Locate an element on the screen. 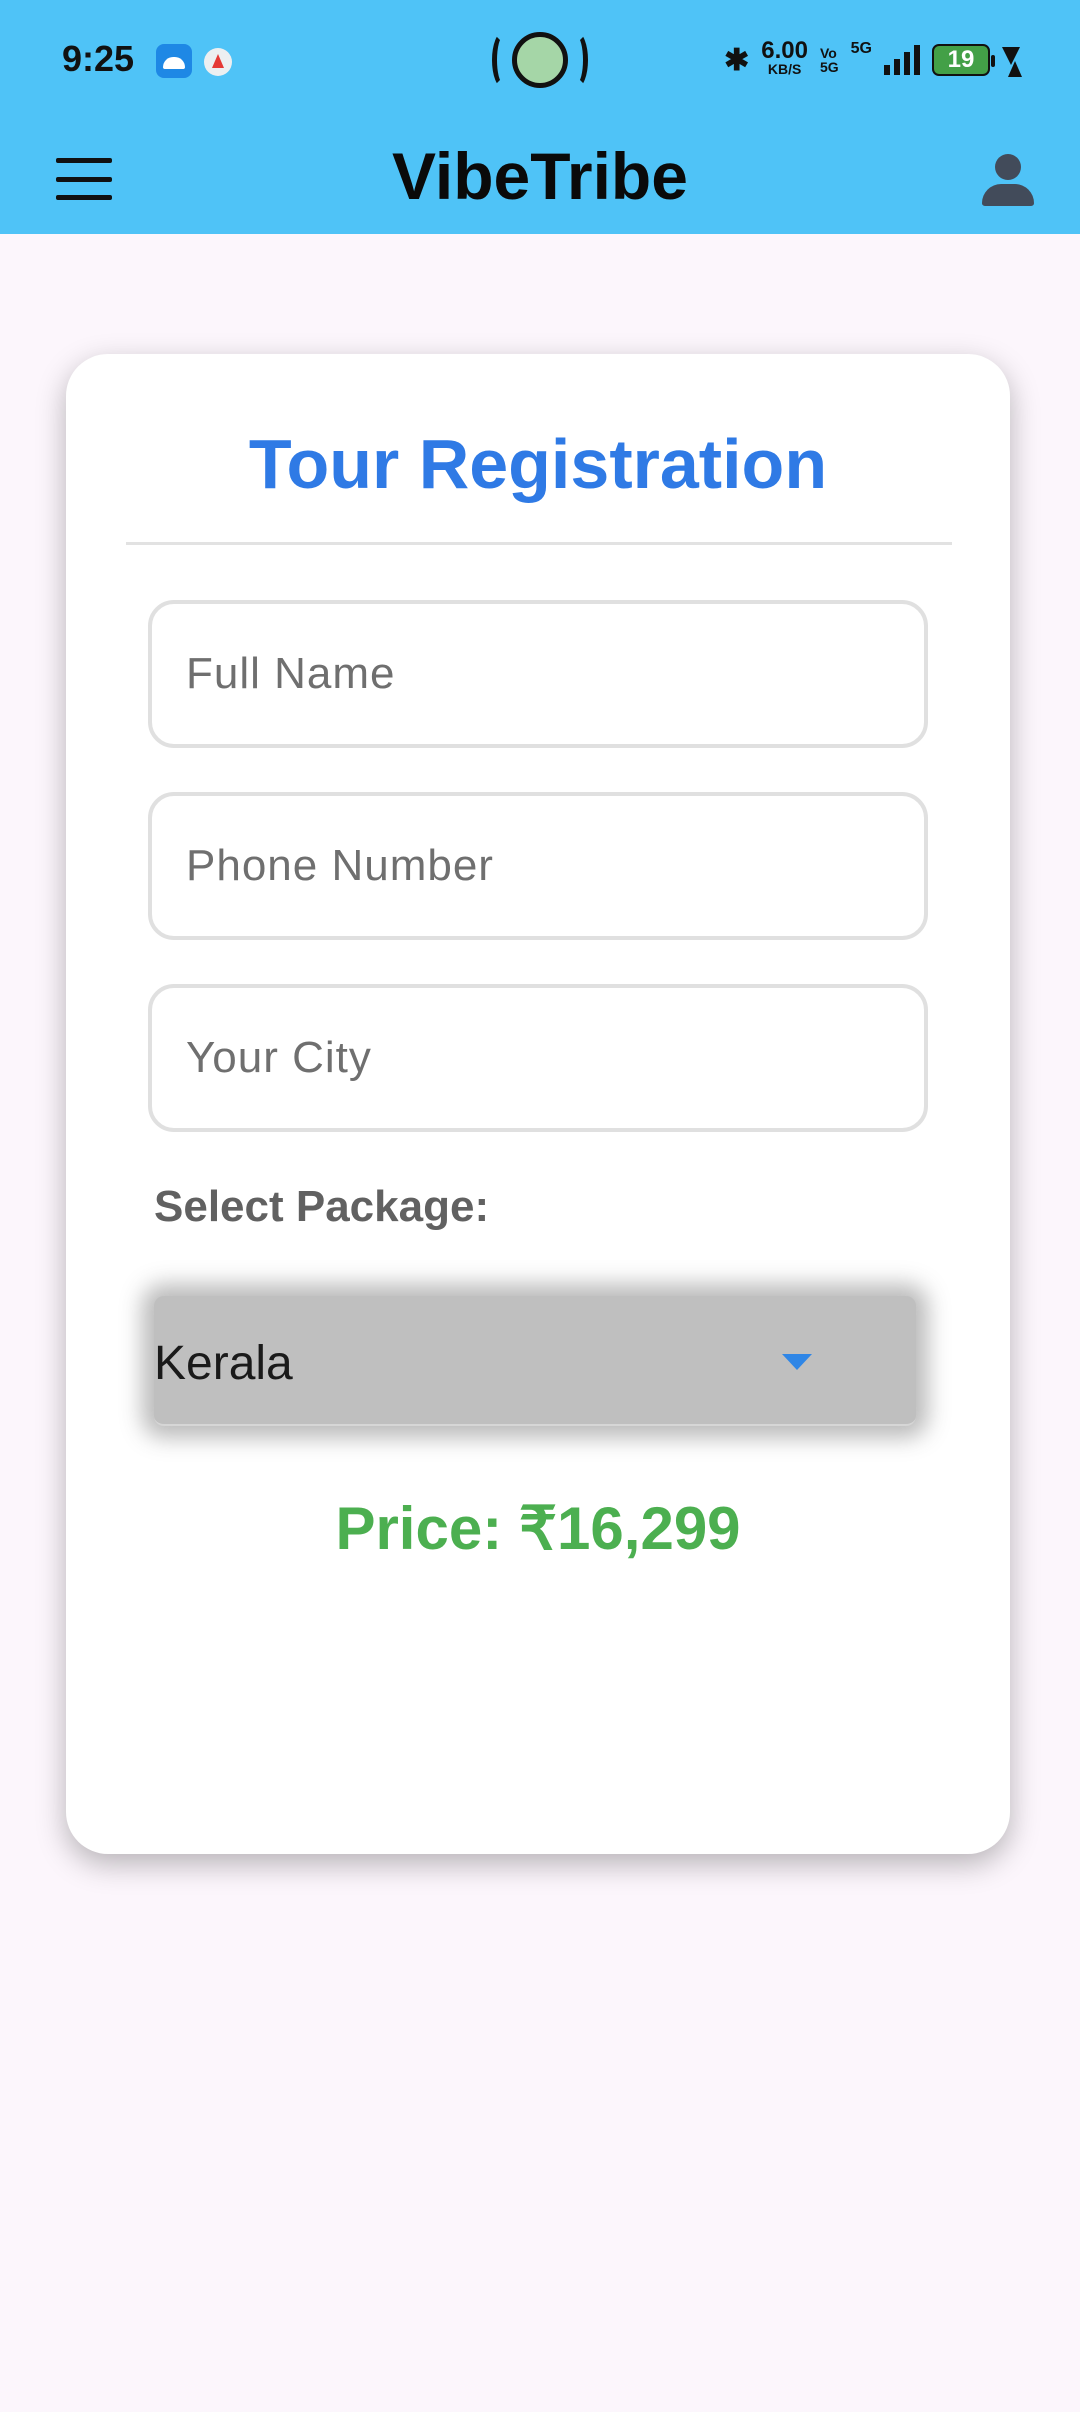 The width and height of the screenshot is (1080, 2412). app-notification-icon is located at coordinates (218, 62).